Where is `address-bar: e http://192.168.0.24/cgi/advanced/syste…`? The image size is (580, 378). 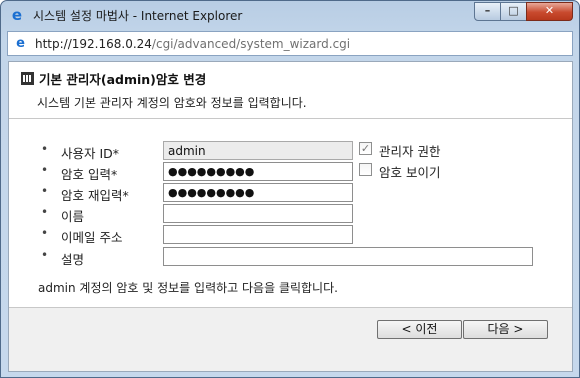
address-bar: e http://192.168.0.24/cgi/advanced/syste… is located at coordinates (290, 43).